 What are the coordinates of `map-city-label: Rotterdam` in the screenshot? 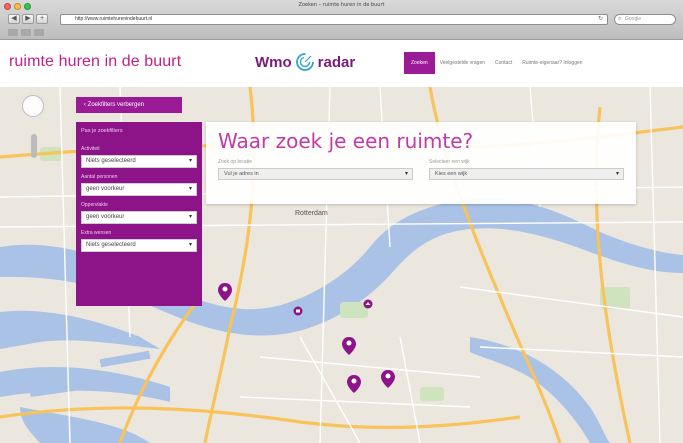 It's located at (311, 213).